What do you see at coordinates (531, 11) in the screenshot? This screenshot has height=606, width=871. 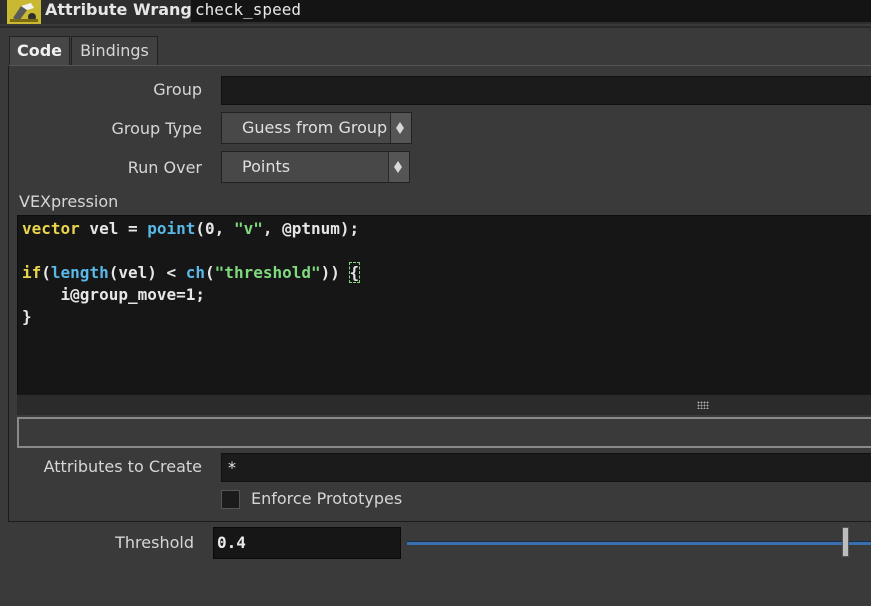 I see `node-name-field: check_speed` at bounding box center [531, 11].